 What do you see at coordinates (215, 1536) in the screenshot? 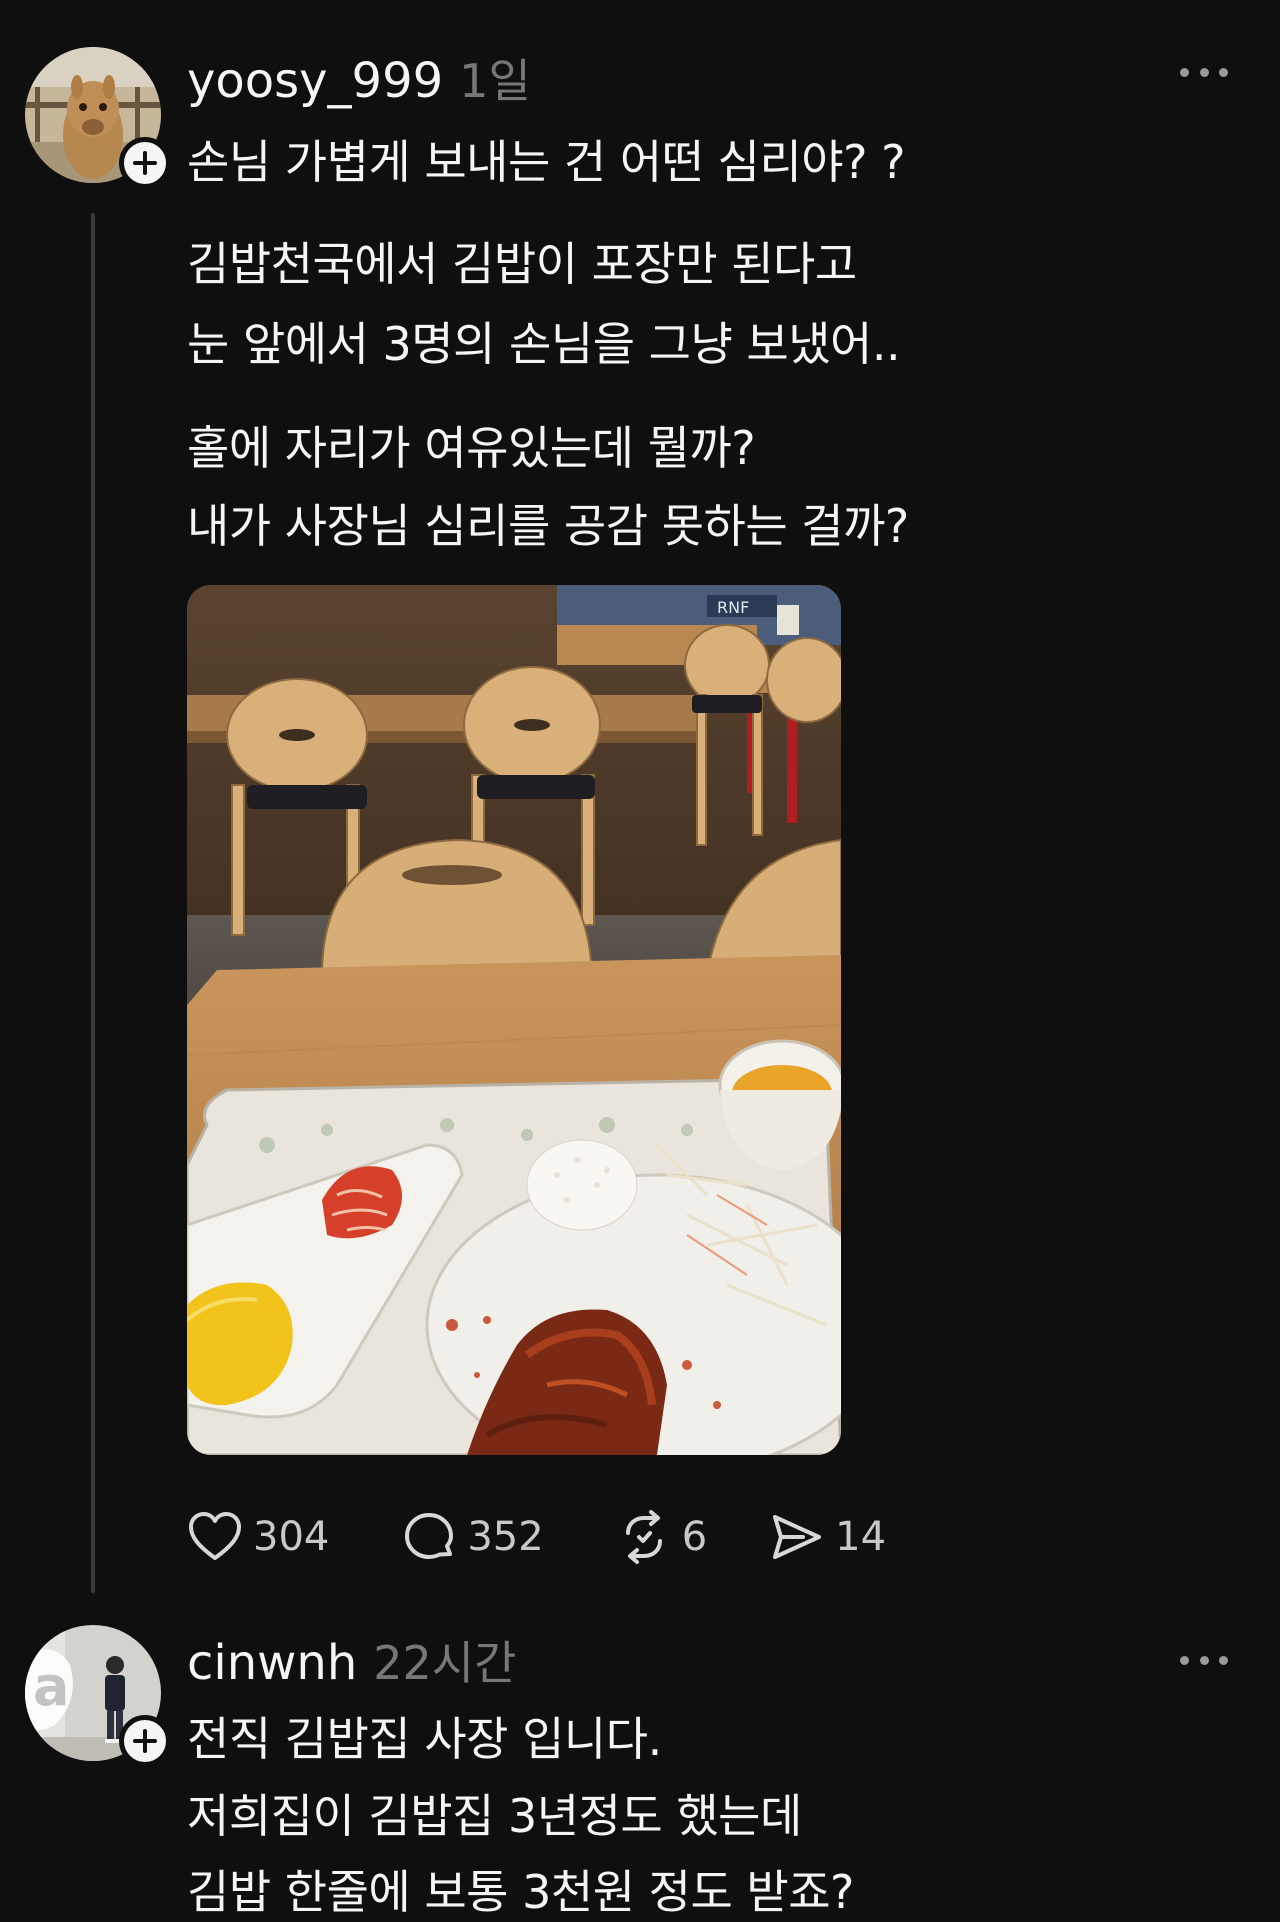
I see `heart-icon` at bounding box center [215, 1536].